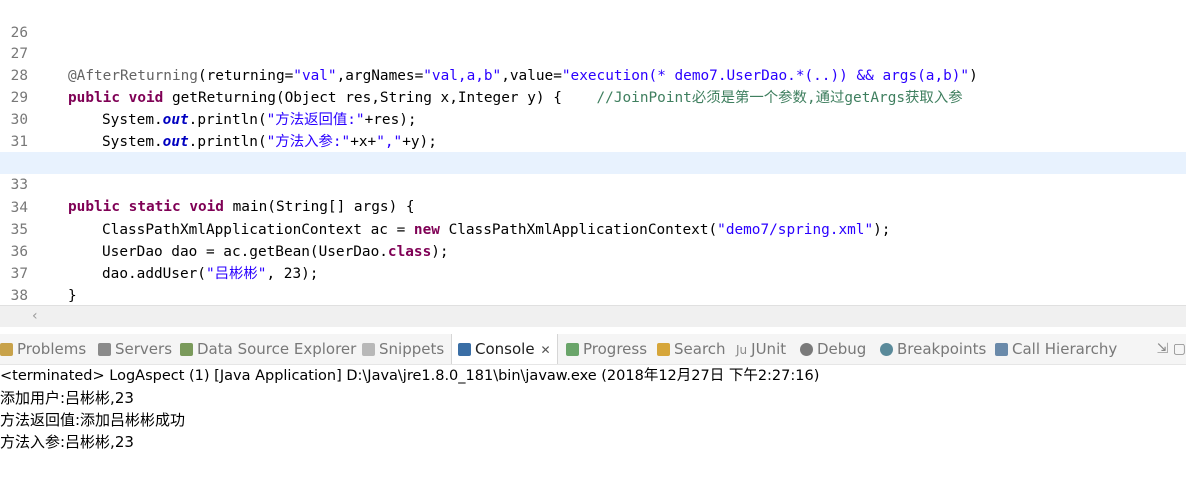 The image size is (1186, 491). What do you see at coordinates (35, 316) in the screenshot?
I see `scroll-left-icon: ‹` at bounding box center [35, 316].